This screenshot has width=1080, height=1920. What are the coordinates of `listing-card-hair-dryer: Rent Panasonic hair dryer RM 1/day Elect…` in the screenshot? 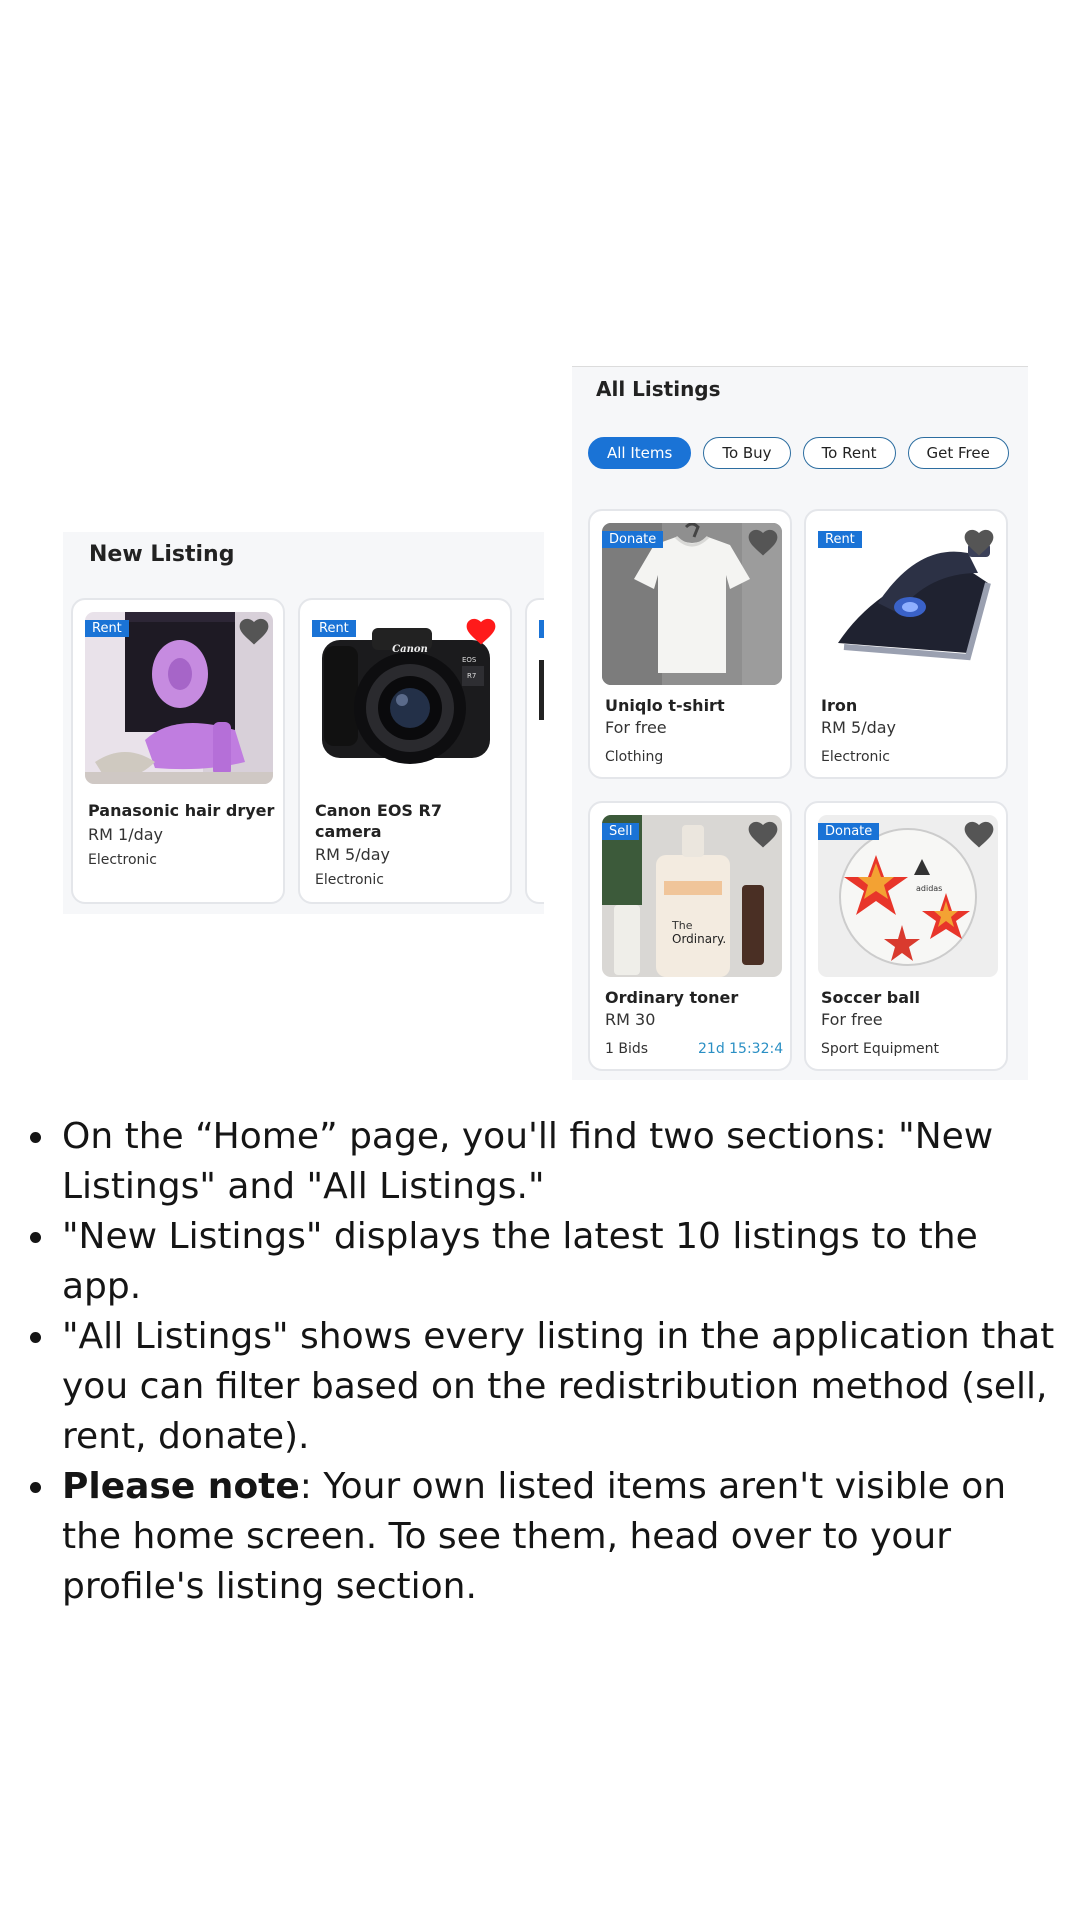 It's located at (178, 751).